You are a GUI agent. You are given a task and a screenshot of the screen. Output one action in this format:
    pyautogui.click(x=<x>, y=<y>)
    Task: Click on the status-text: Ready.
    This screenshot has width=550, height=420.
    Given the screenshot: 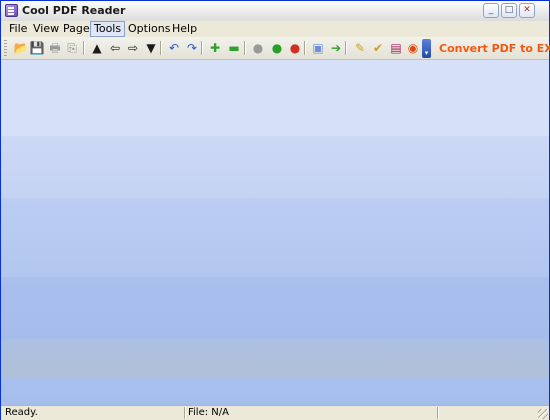 What is the action you would take?
    pyautogui.click(x=21, y=412)
    